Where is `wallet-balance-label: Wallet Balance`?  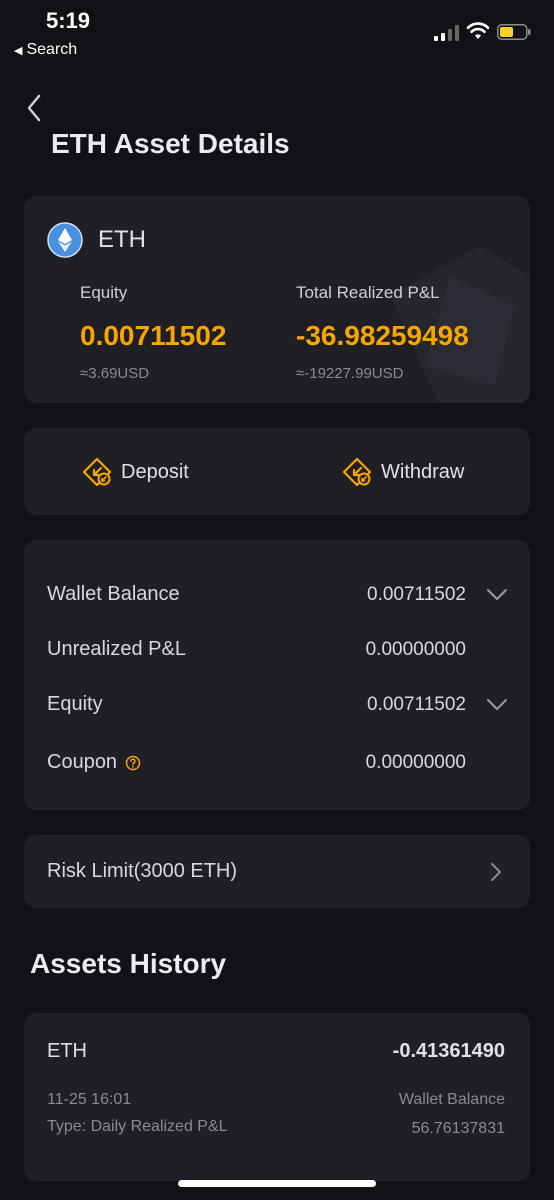 wallet-balance-label: Wallet Balance is located at coordinates (113, 594).